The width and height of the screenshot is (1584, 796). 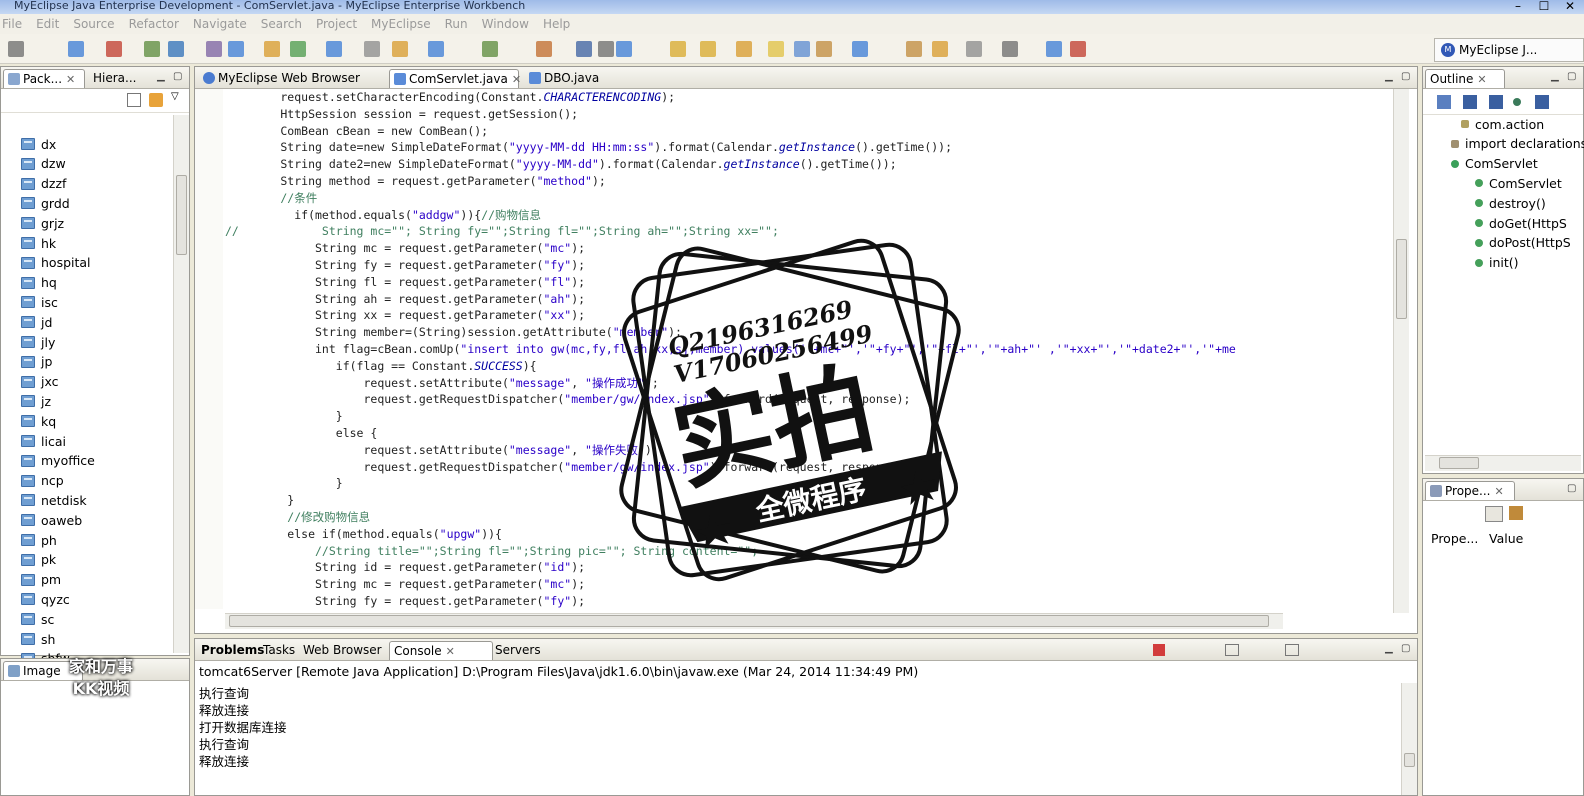 What do you see at coordinates (86, 203) in the screenshot?
I see `package-item: grdd` at bounding box center [86, 203].